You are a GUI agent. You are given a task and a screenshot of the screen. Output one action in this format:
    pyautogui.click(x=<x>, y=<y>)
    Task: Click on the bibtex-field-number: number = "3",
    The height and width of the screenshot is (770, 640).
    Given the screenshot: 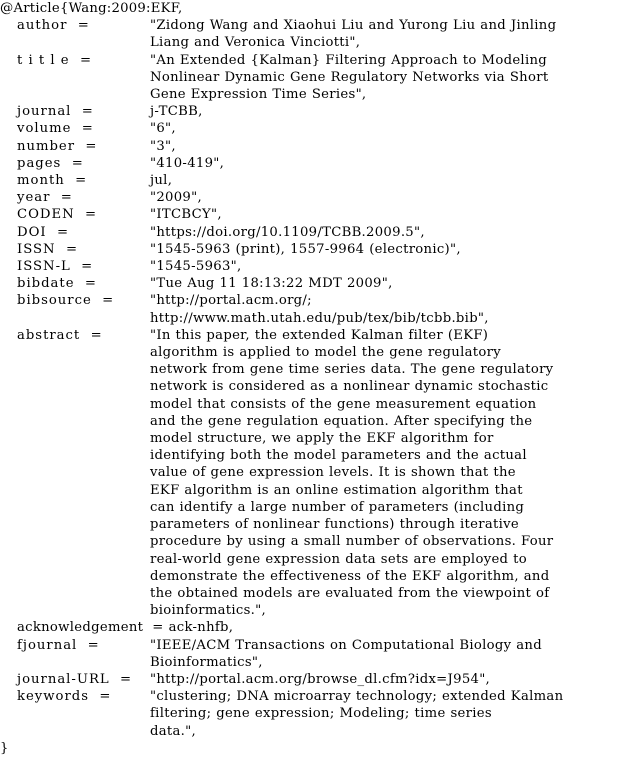 What is the action you would take?
    pyautogui.click(x=320, y=146)
    